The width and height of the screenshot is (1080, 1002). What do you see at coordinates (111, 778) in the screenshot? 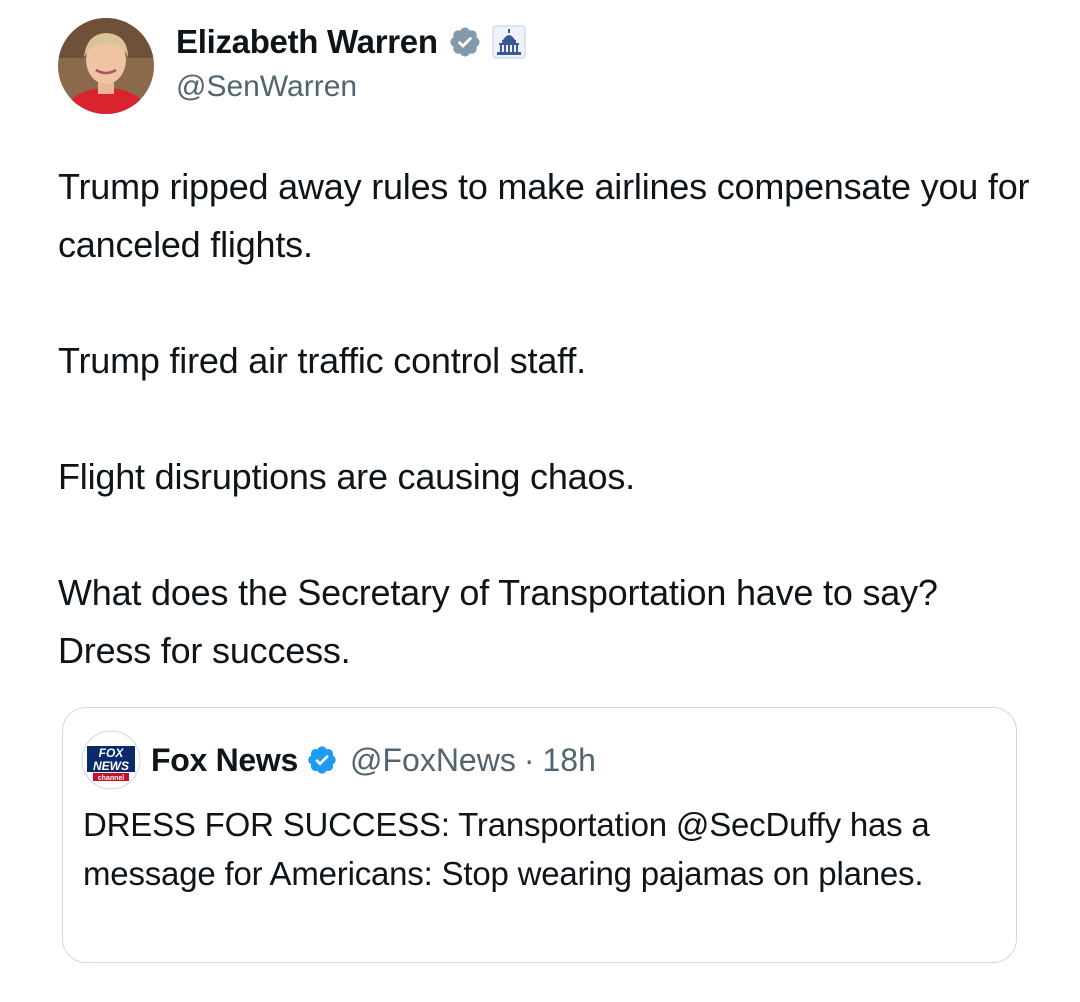
I see `logo-text-channel: channel` at bounding box center [111, 778].